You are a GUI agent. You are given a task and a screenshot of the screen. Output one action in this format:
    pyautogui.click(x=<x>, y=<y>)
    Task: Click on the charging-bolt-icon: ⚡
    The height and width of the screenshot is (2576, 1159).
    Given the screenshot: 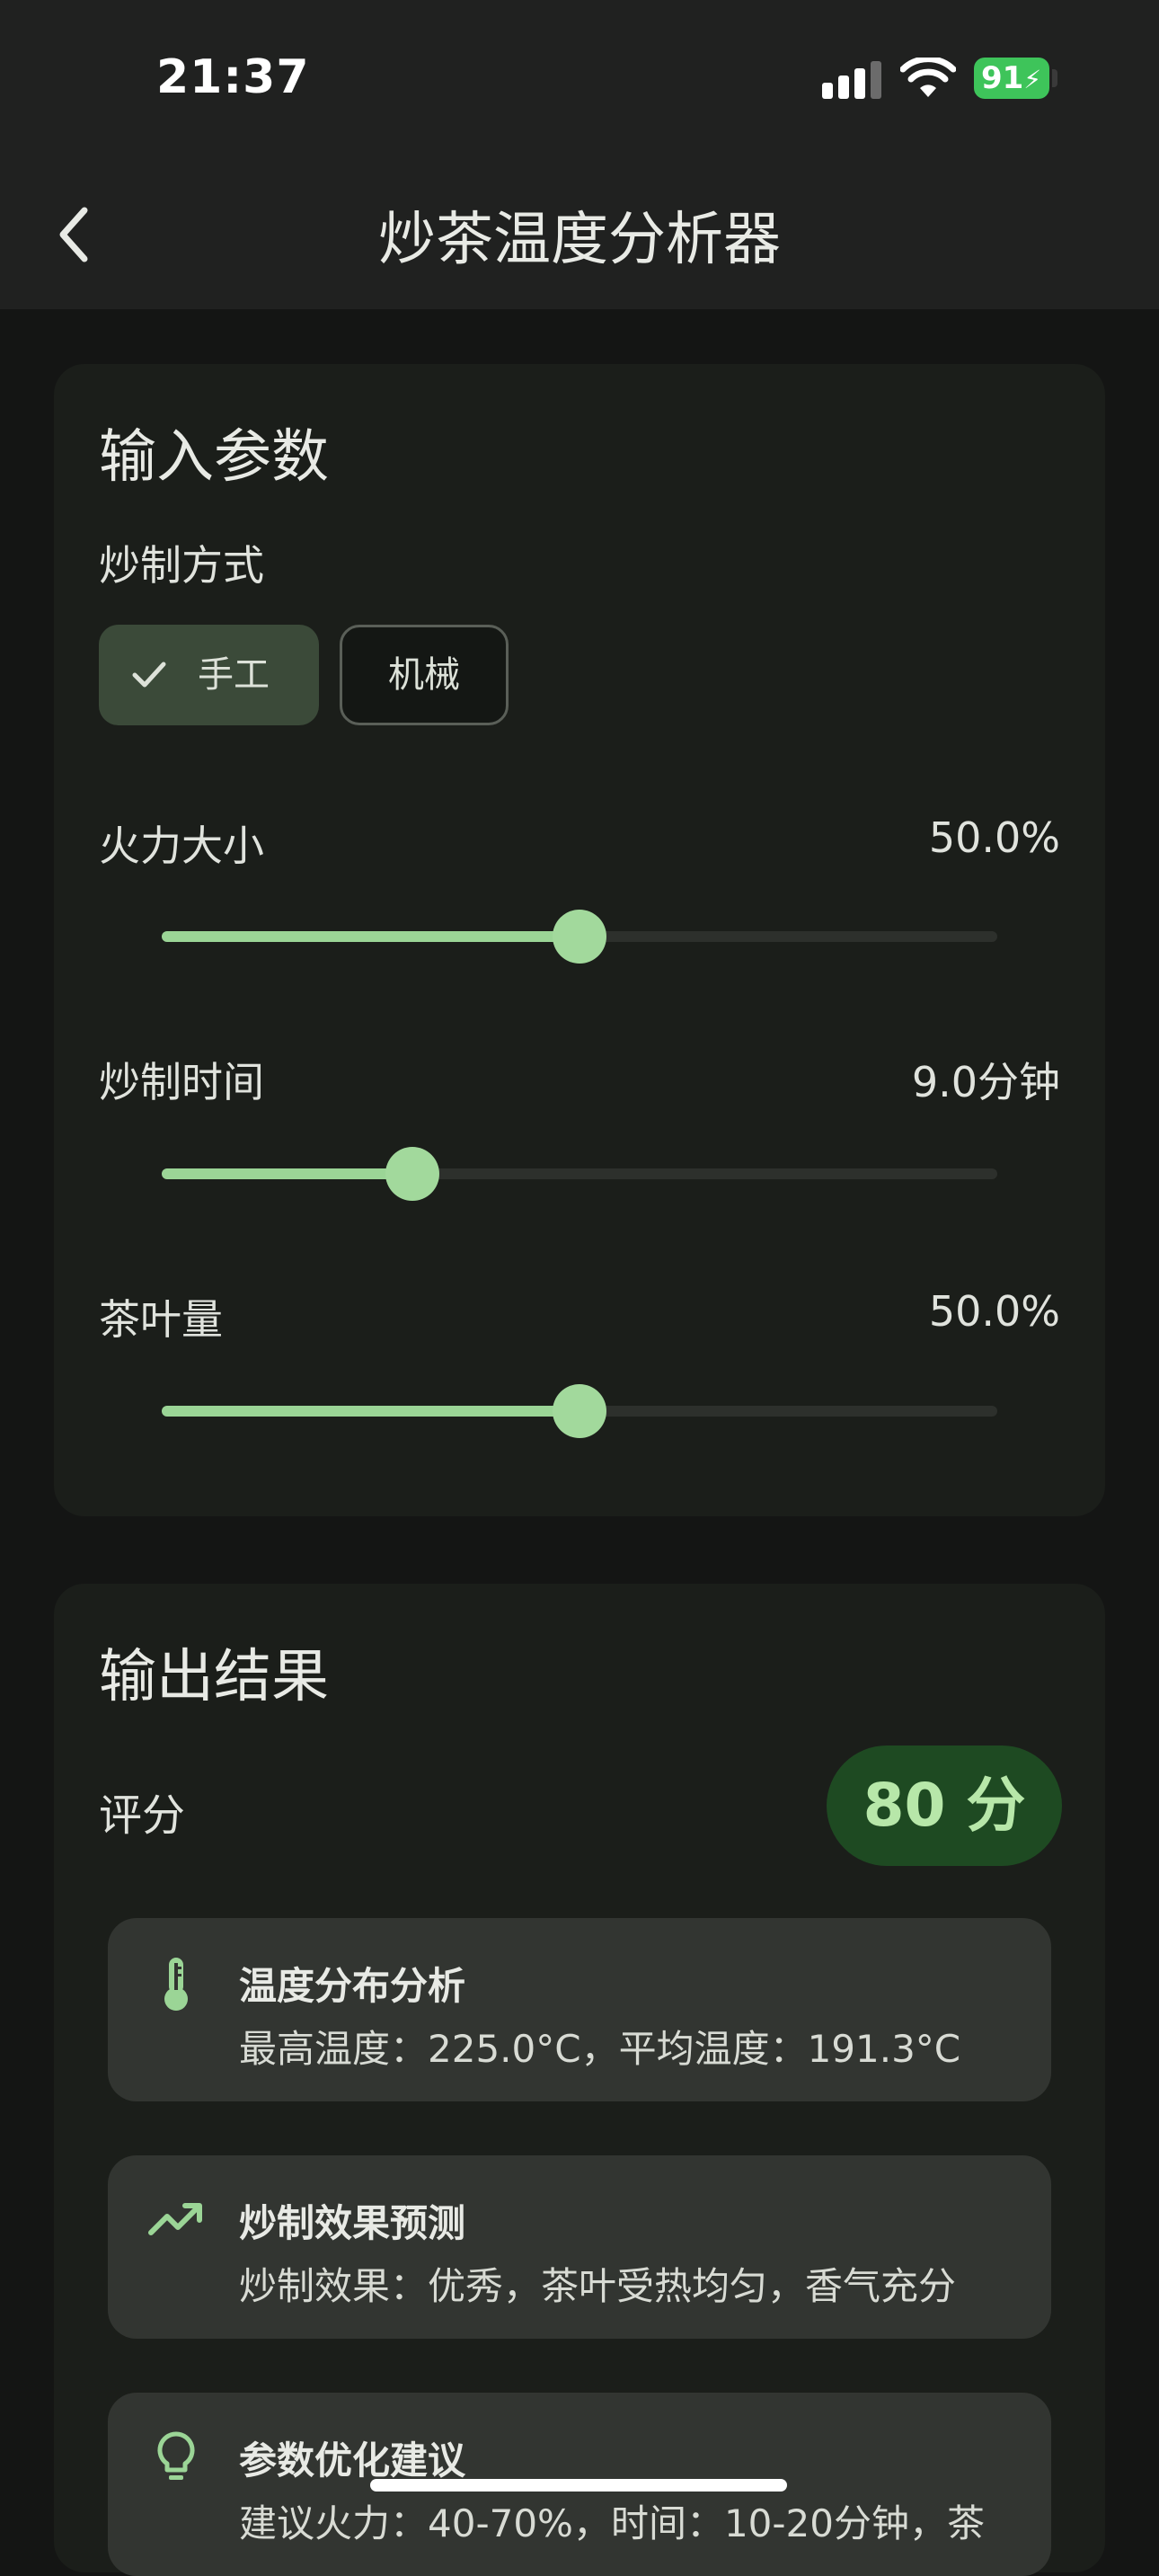 What is the action you would take?
    pyautogui.click(x=1032, y=79)
    